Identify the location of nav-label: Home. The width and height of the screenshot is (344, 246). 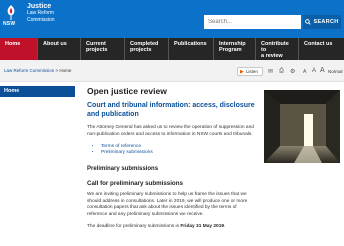
(13, 44).